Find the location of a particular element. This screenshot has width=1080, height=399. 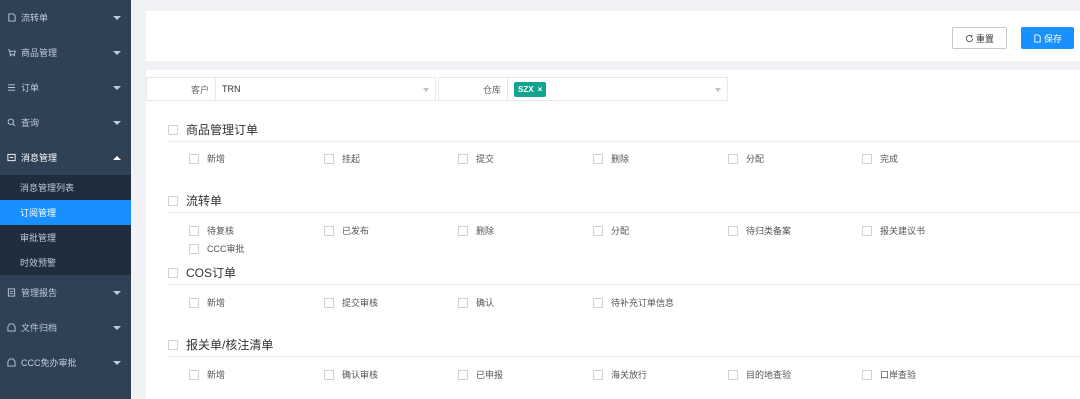

section-title: COS订单 is located at coordinates (211, 273).